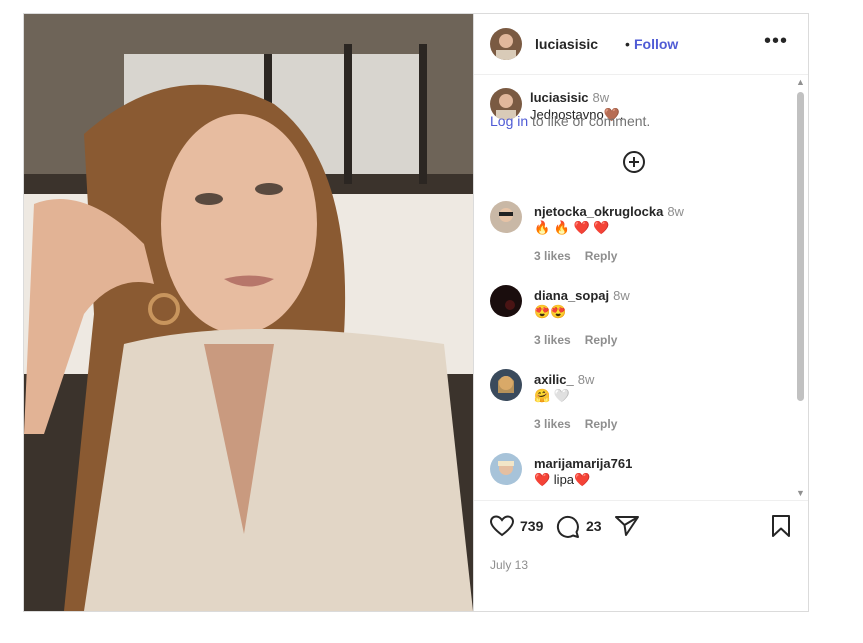 Image resolution: width=863 pixels, height=643 pixels. Describe the element at coordinates (776, 41) in the screenshot. I see `more-options-icon: •••` at that location.